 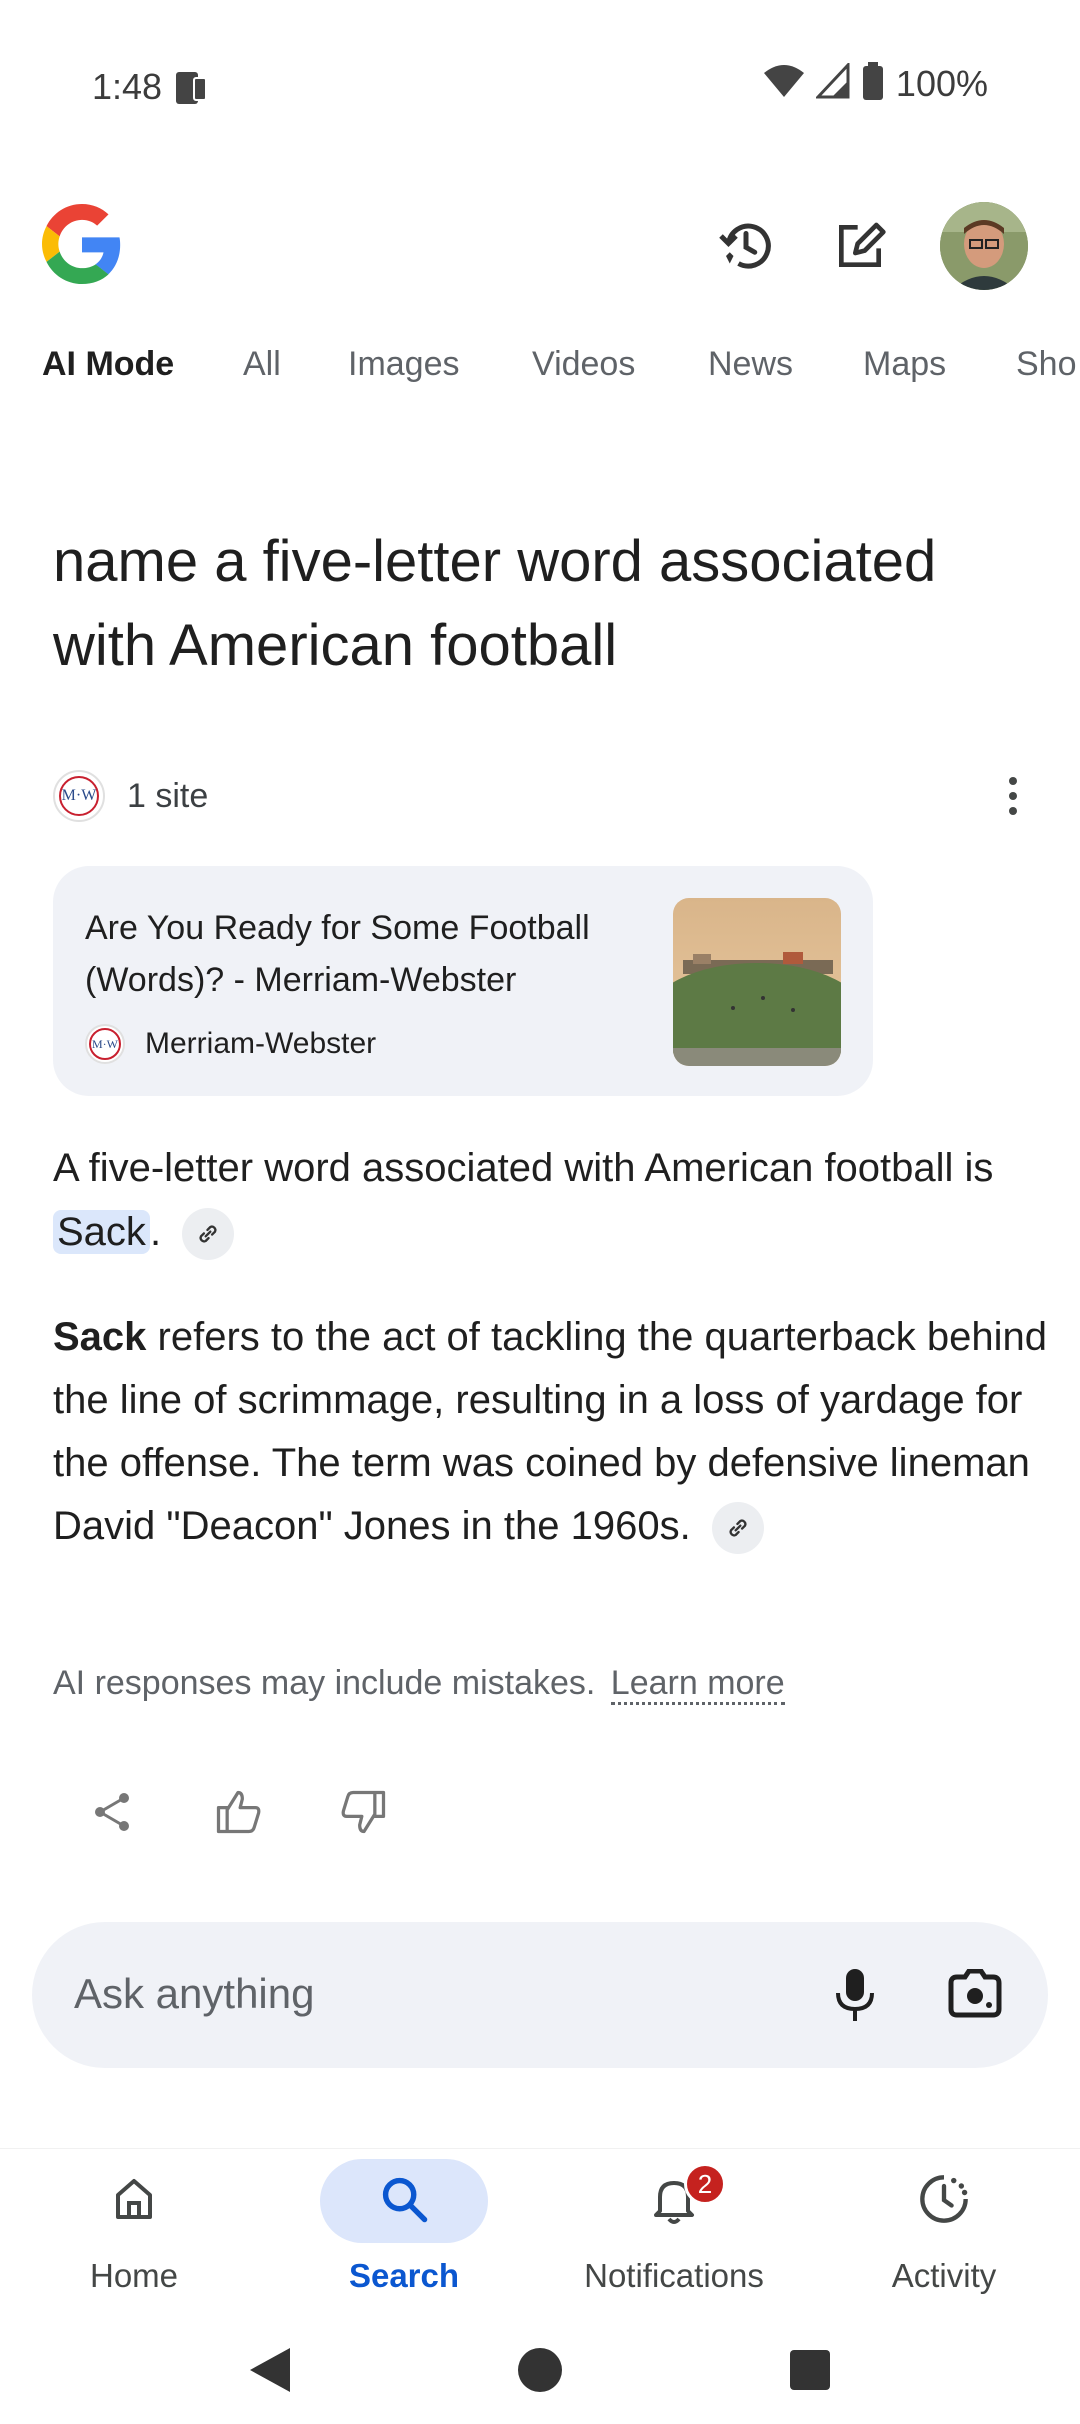 What do you see at coordinates (108, 364) in the screenshot?
I see `tab-ai-mode: AI Mode` at bounding box center [108, 364].